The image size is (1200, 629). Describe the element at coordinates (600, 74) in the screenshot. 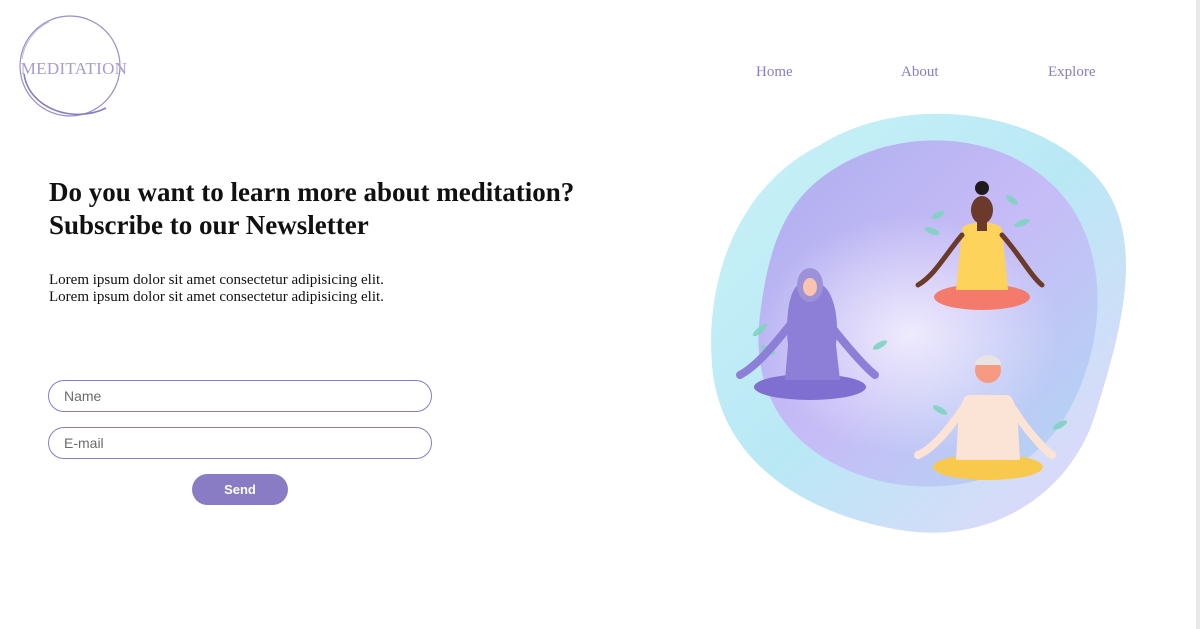

I see `top-nav: Home About Explore` at that location.